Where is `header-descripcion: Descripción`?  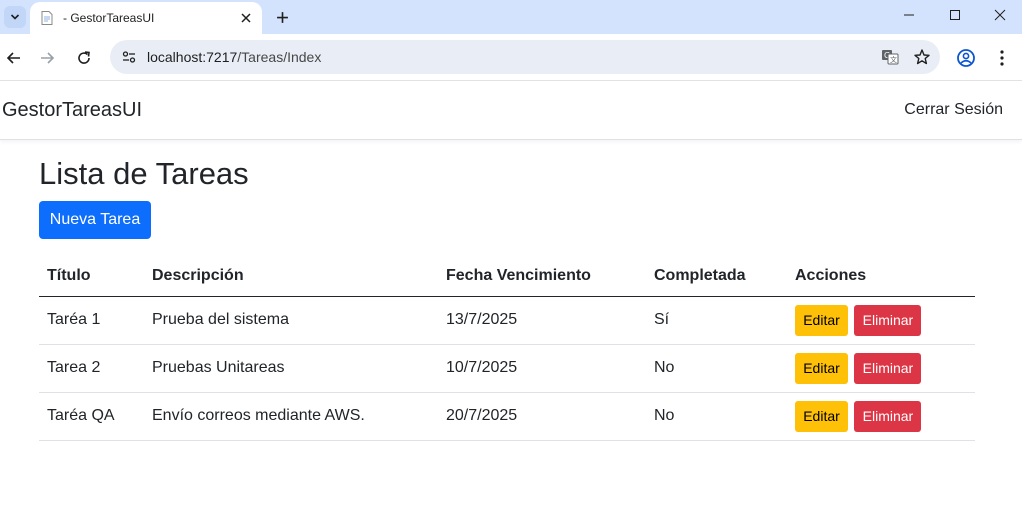
header-descripcion: Descripción is located at coordinates (291, 276).